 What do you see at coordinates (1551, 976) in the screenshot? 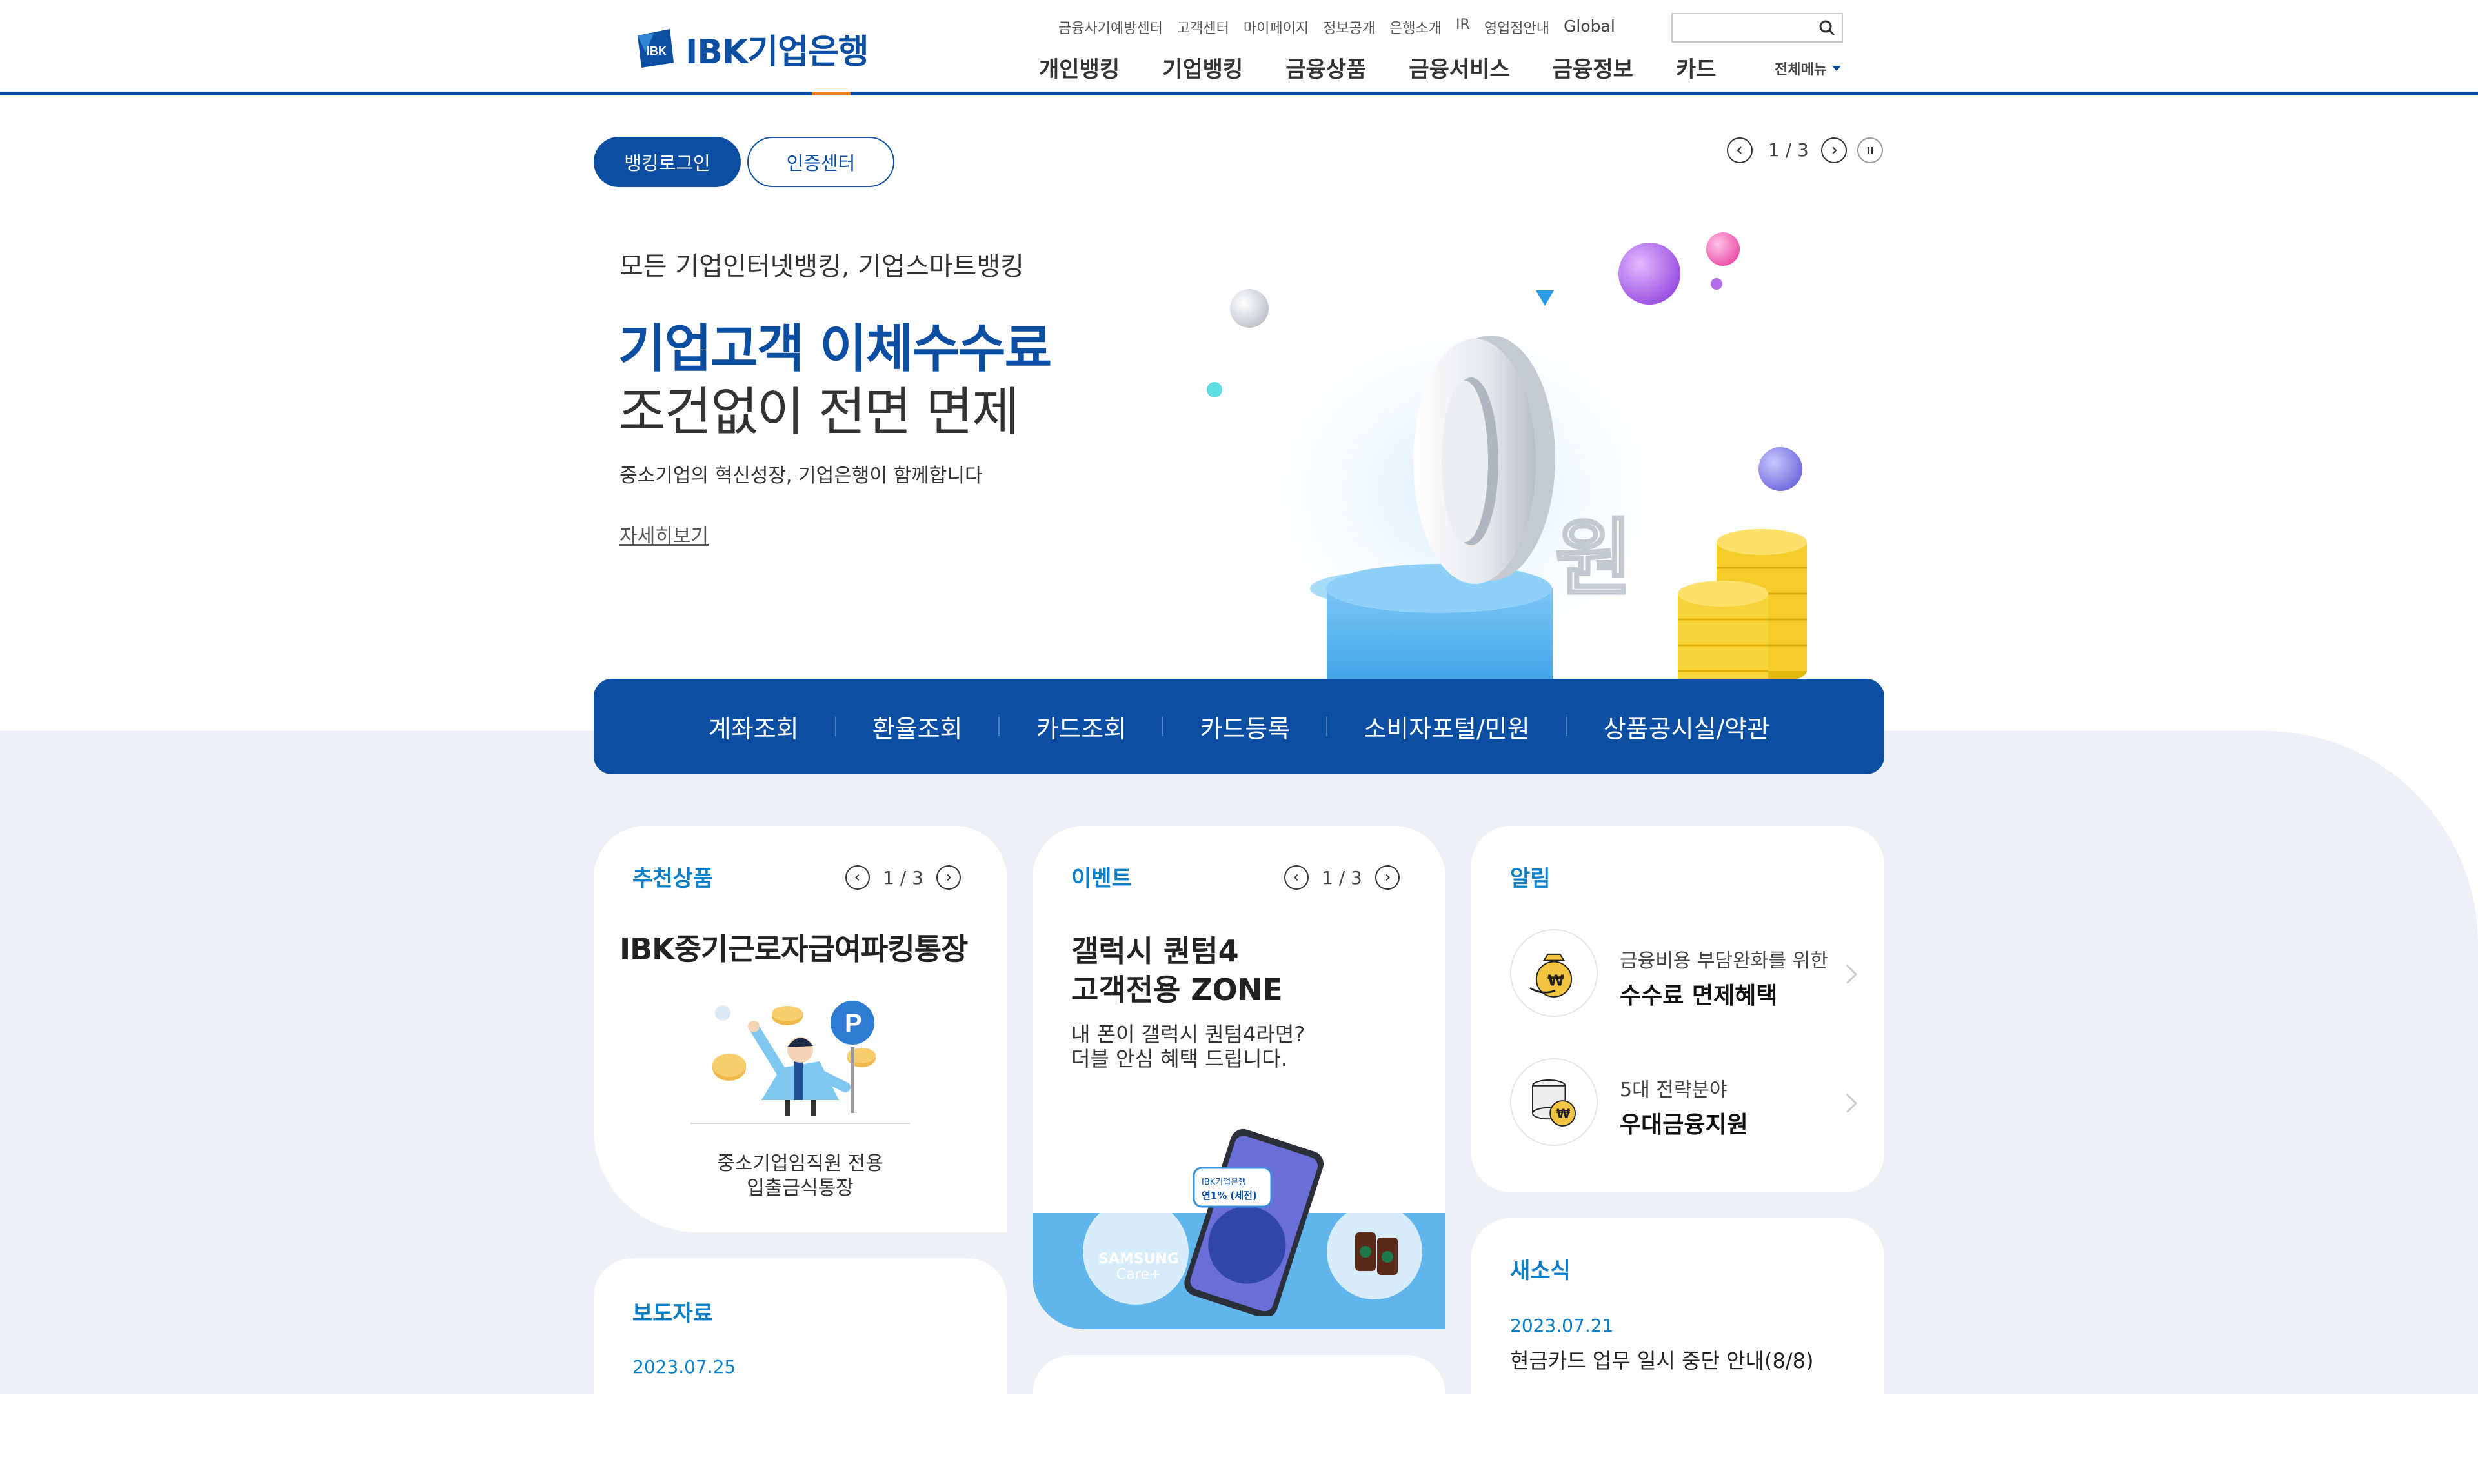
I see `money-bag-icon: ₩` at bounding box center [1551, 976].